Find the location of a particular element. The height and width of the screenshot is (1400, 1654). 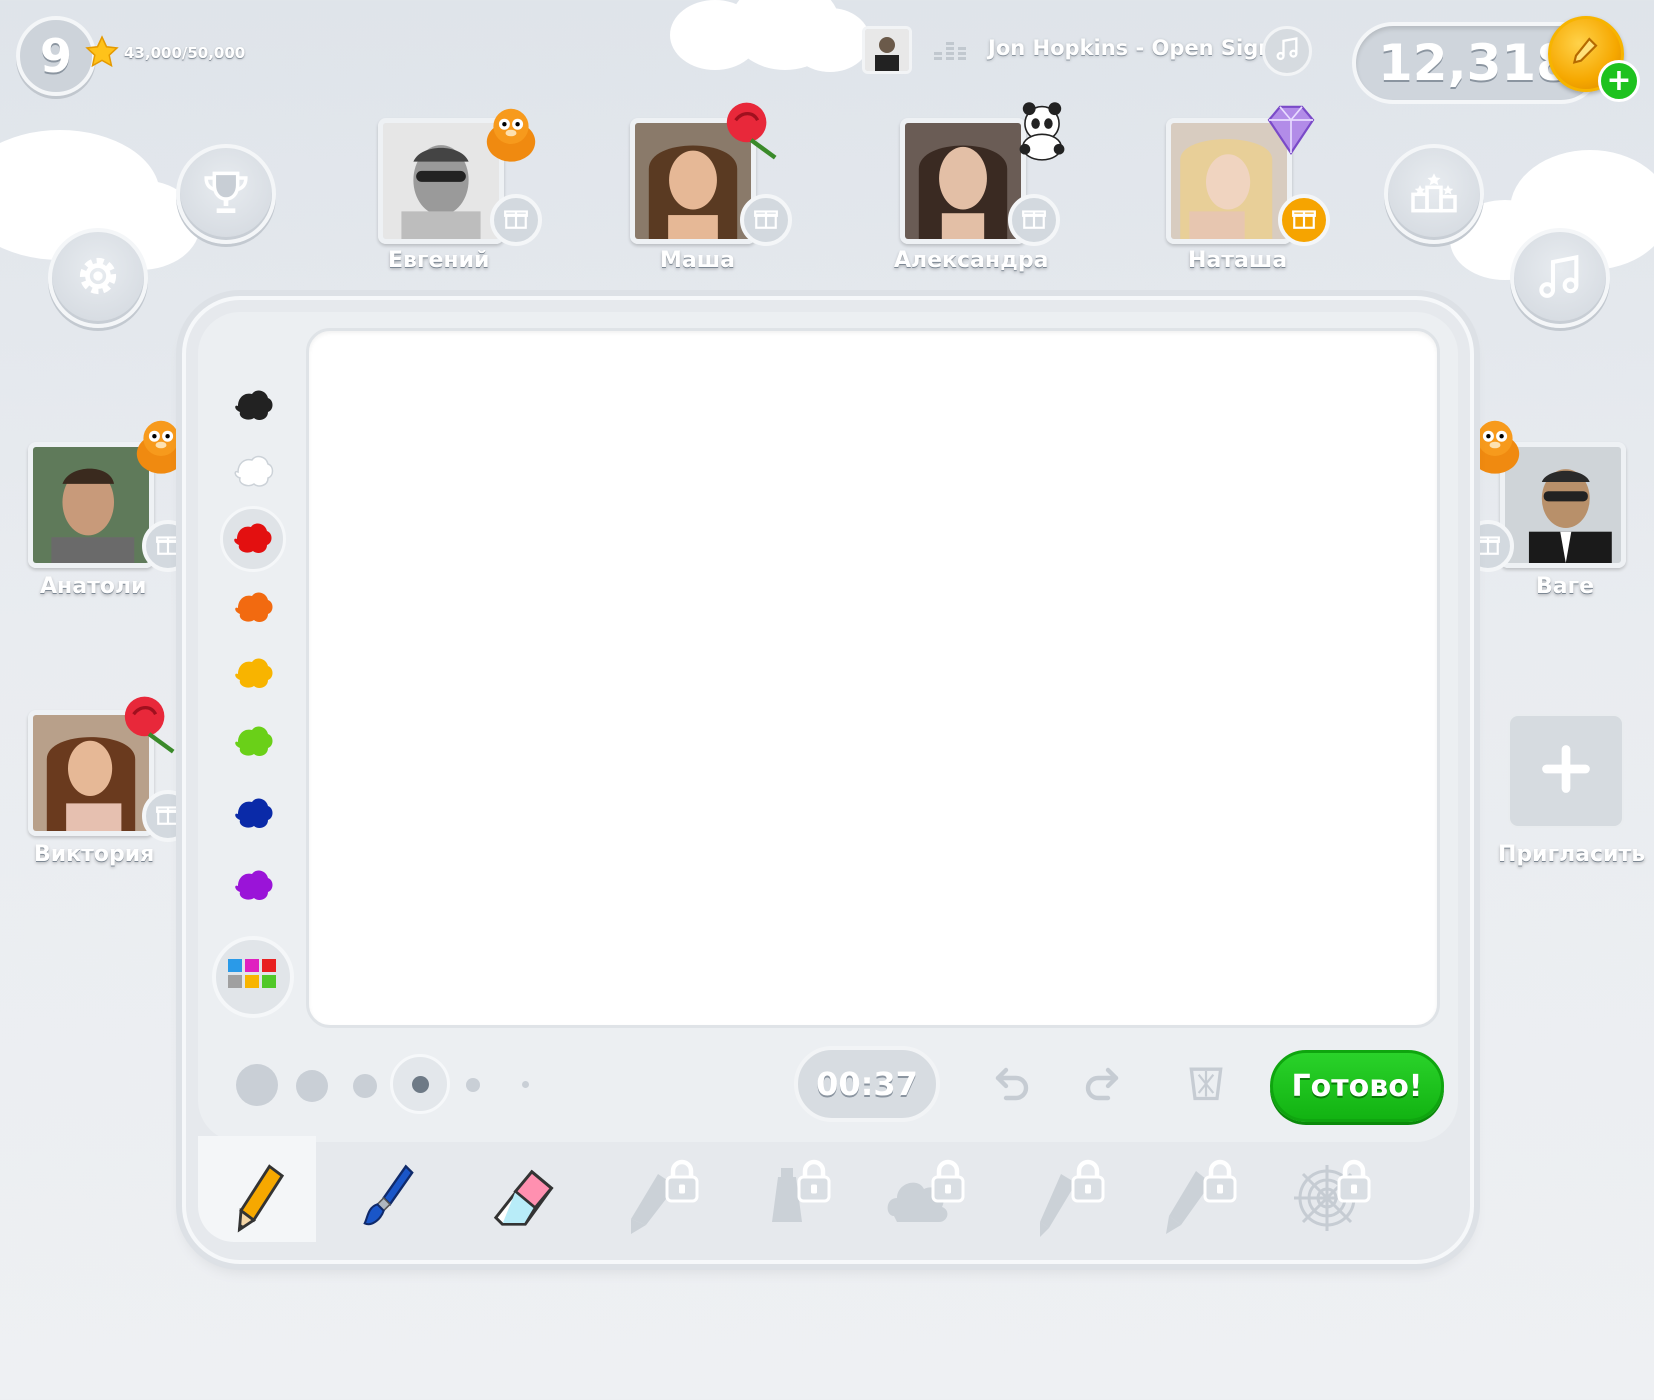

pencil-icon is located at coordinates (260, 1200).